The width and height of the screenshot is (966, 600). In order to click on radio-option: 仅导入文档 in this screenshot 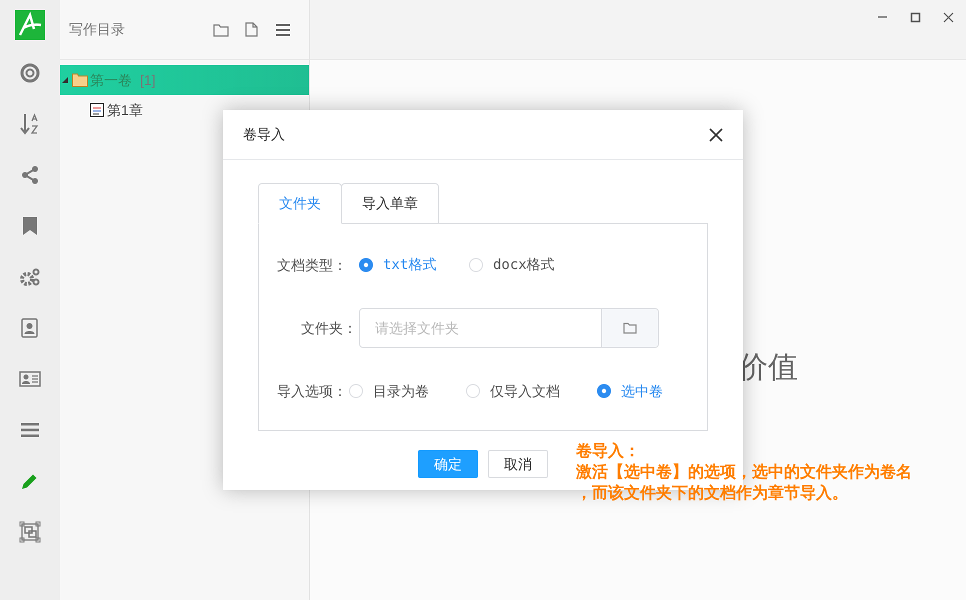, I will do `click(531, 391)`.